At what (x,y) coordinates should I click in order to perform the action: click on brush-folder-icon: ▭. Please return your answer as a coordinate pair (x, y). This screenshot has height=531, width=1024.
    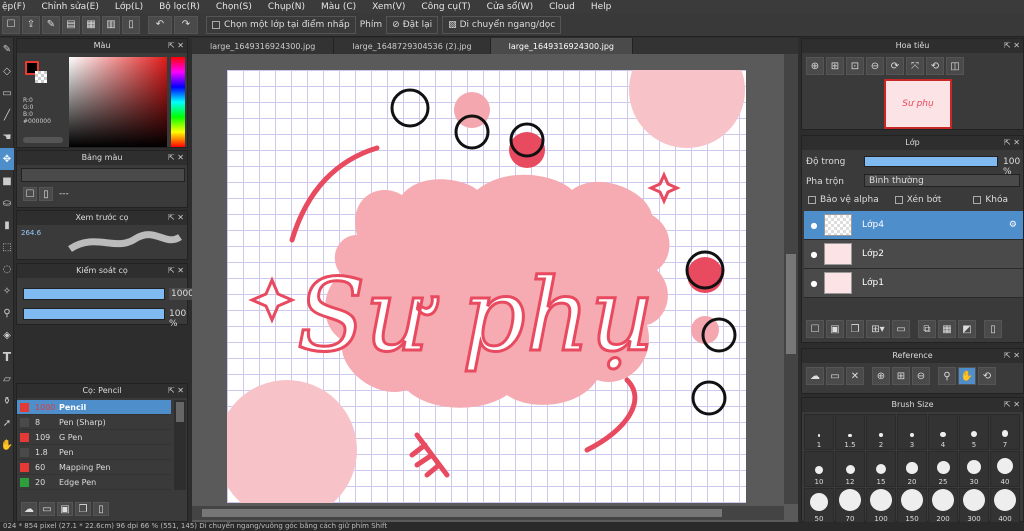
    Looking at the image, I should click on (47, 509).